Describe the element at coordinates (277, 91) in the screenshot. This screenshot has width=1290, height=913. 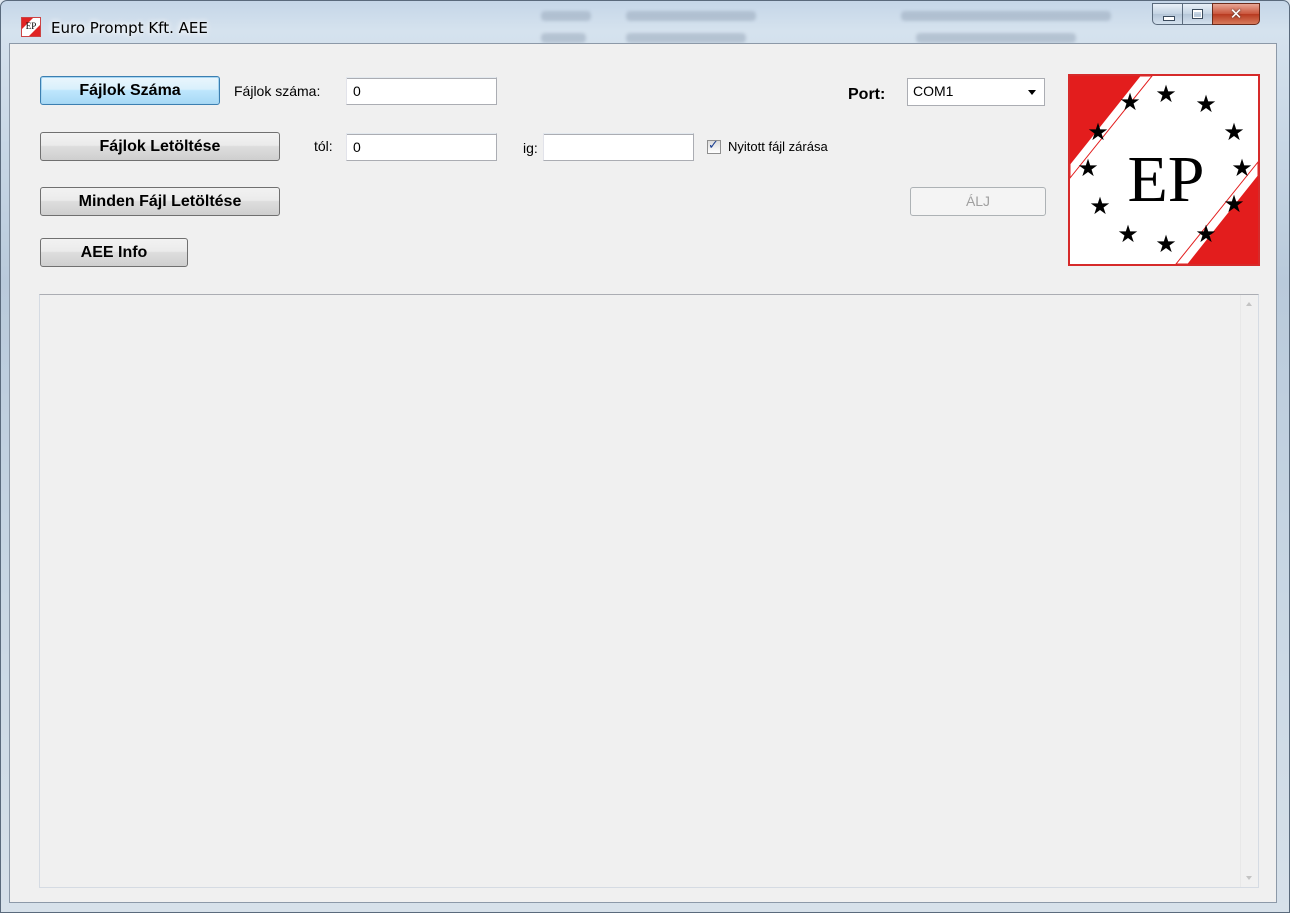
I see `file-count-label: Fájlok száma:` at that location.